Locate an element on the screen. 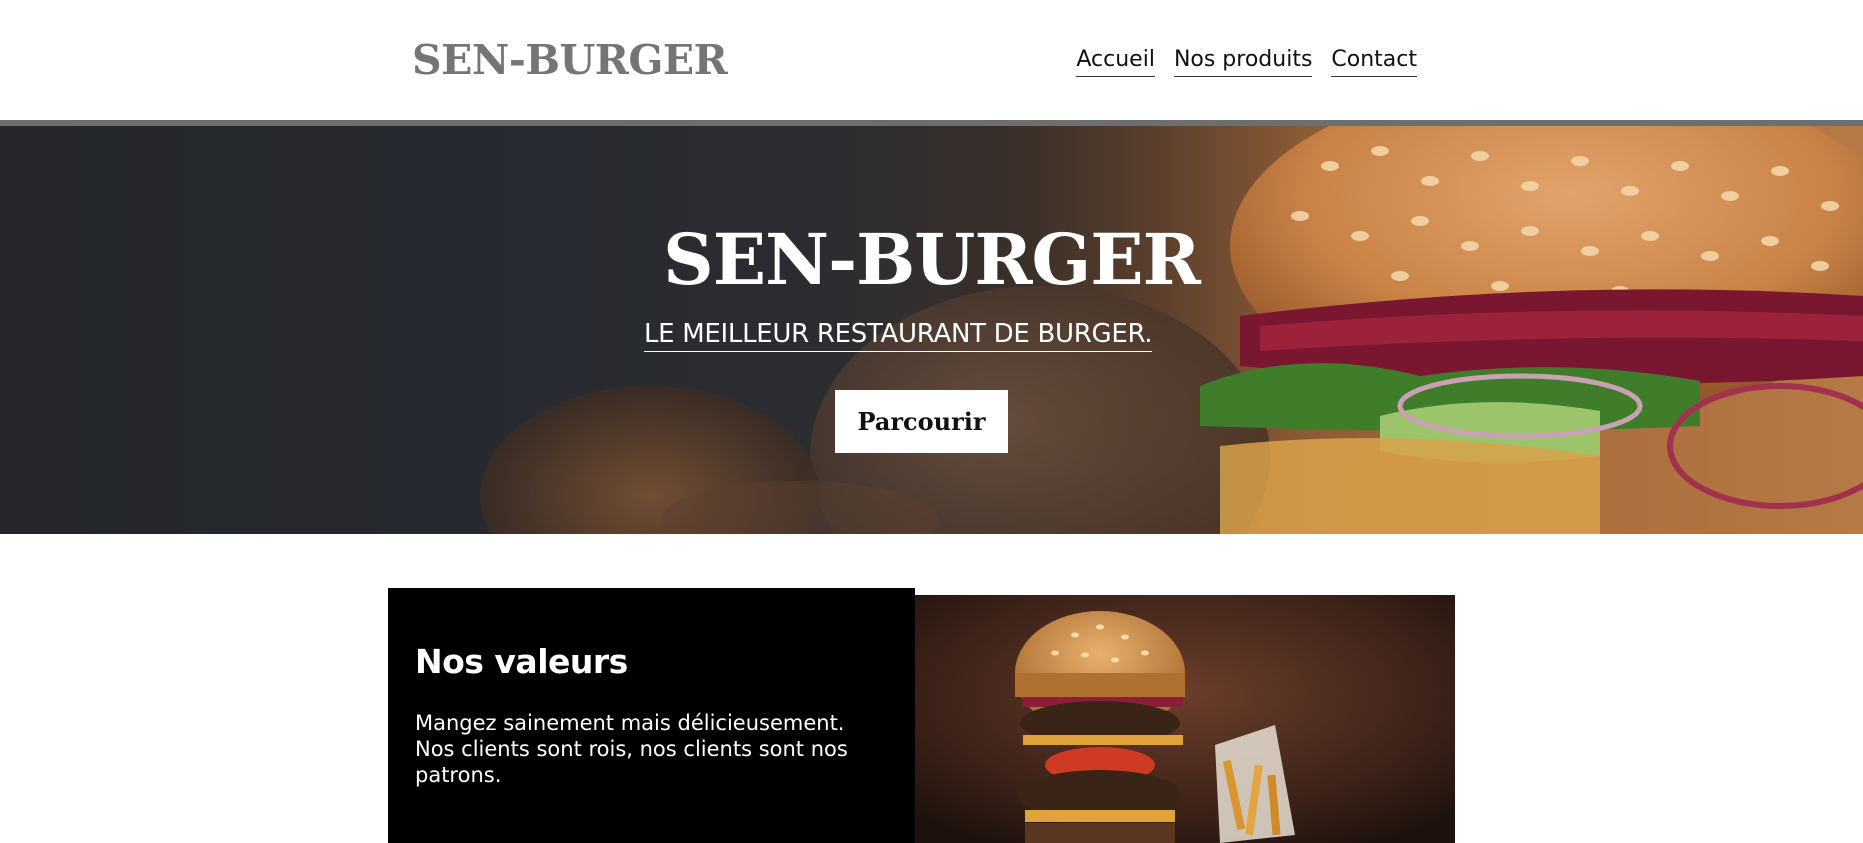  nav-link-nos-produits: Nos produits is located at coordinates (1243, 62).